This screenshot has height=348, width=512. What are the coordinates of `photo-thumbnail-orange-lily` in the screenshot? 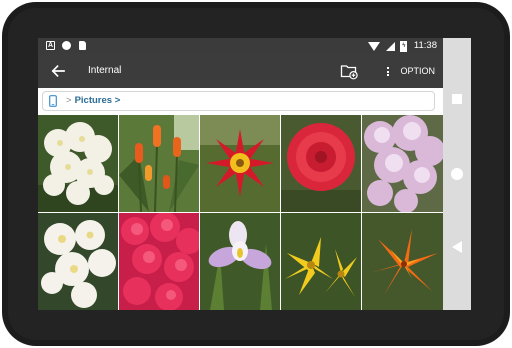 It's located at (402, 261).